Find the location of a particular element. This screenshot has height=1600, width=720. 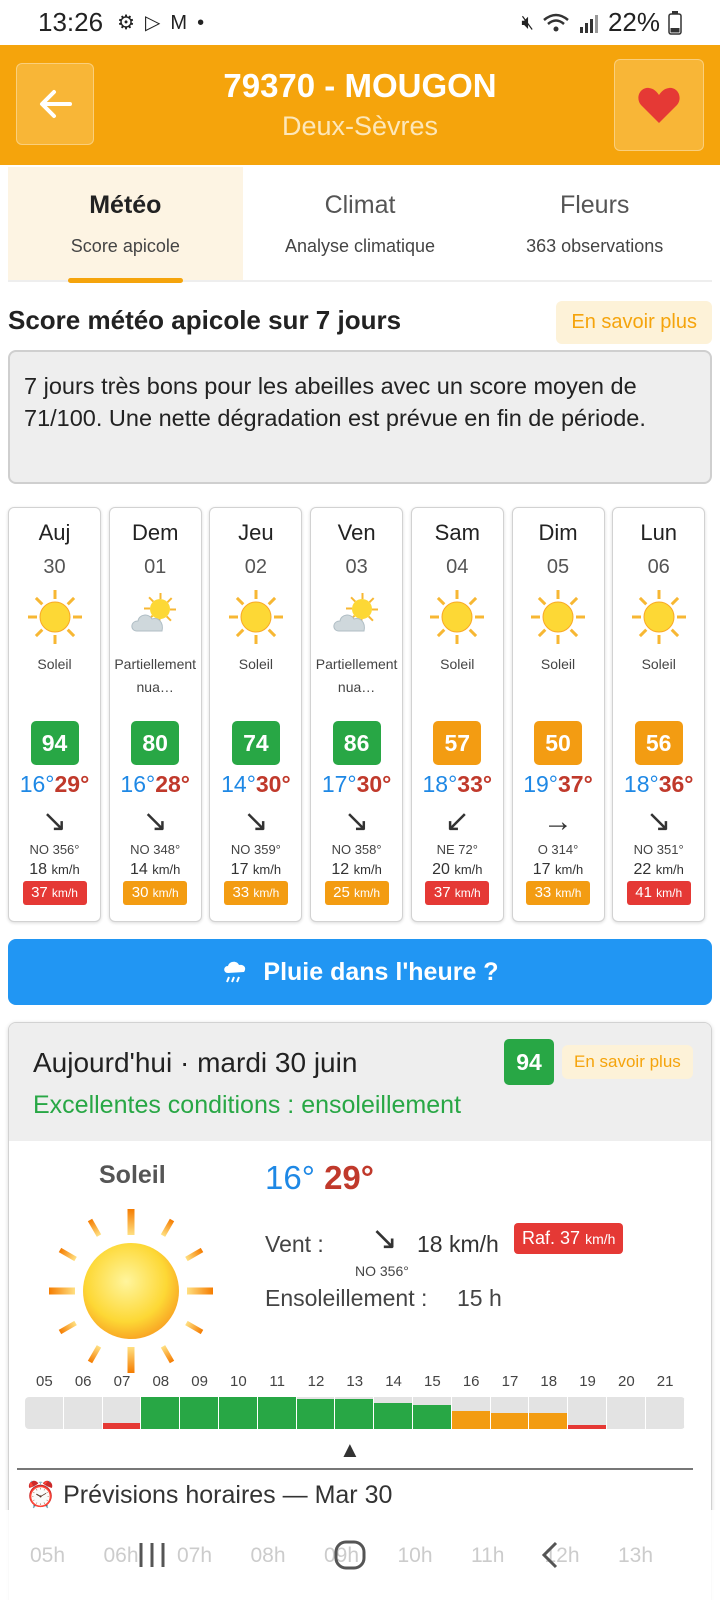

section-title: Score météo apicole sur 7 jours is located at coordinates (205, 320).